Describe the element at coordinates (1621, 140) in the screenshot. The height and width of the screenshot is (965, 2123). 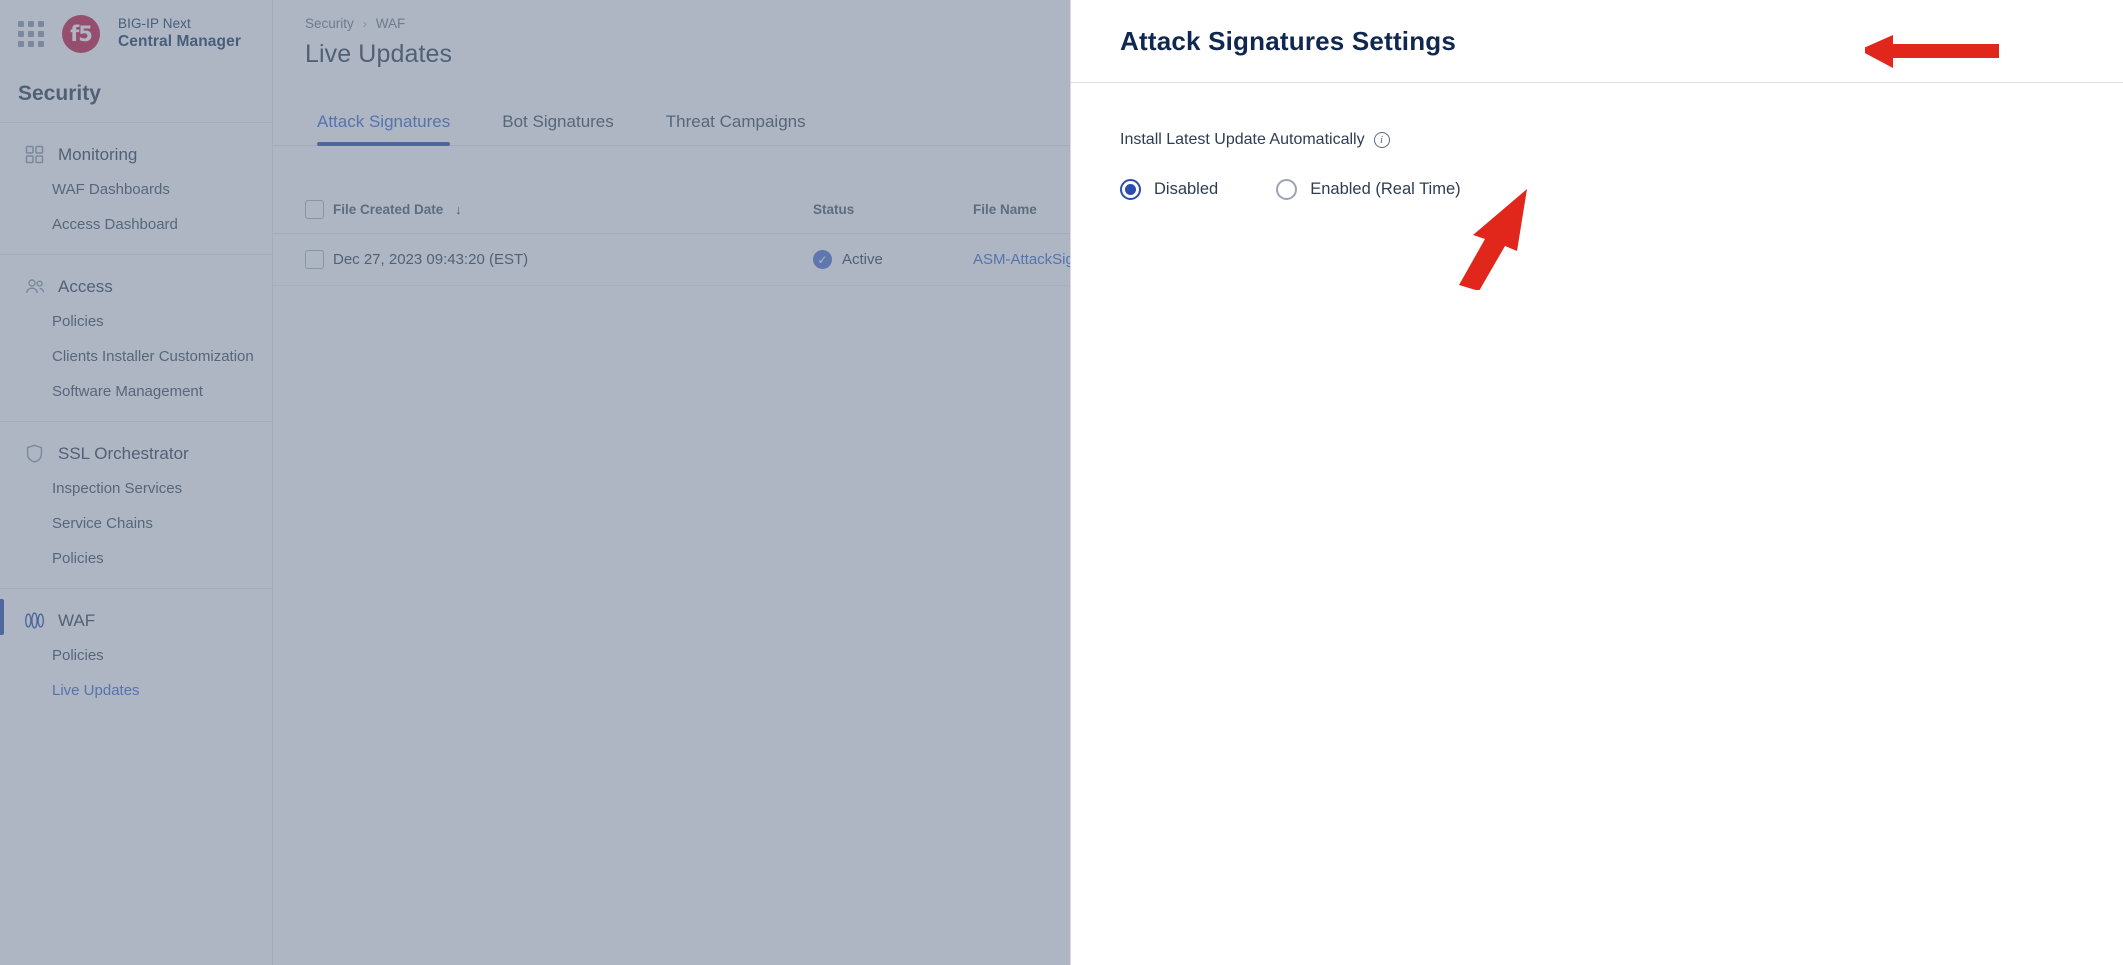
I see `install-latest-update-label: Install Latest Update Automatically i` at that location.